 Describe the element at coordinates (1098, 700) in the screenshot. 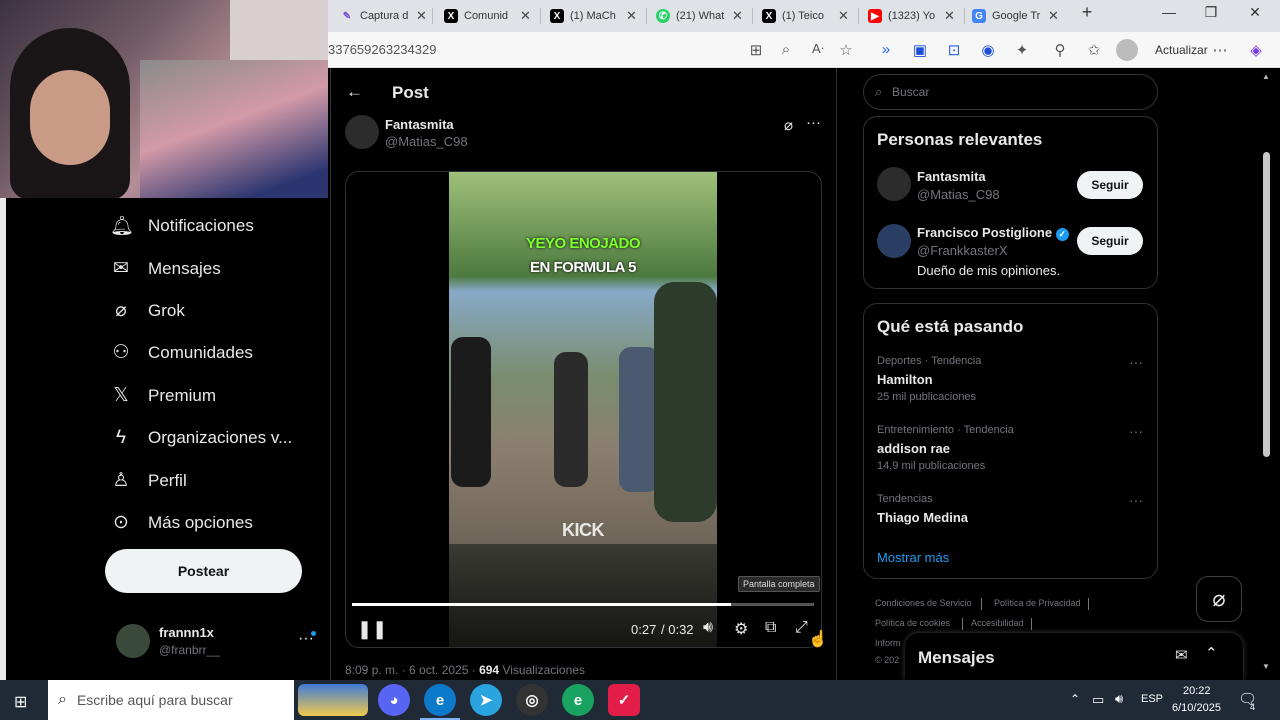

I see `network-icon: ▭` at that location.